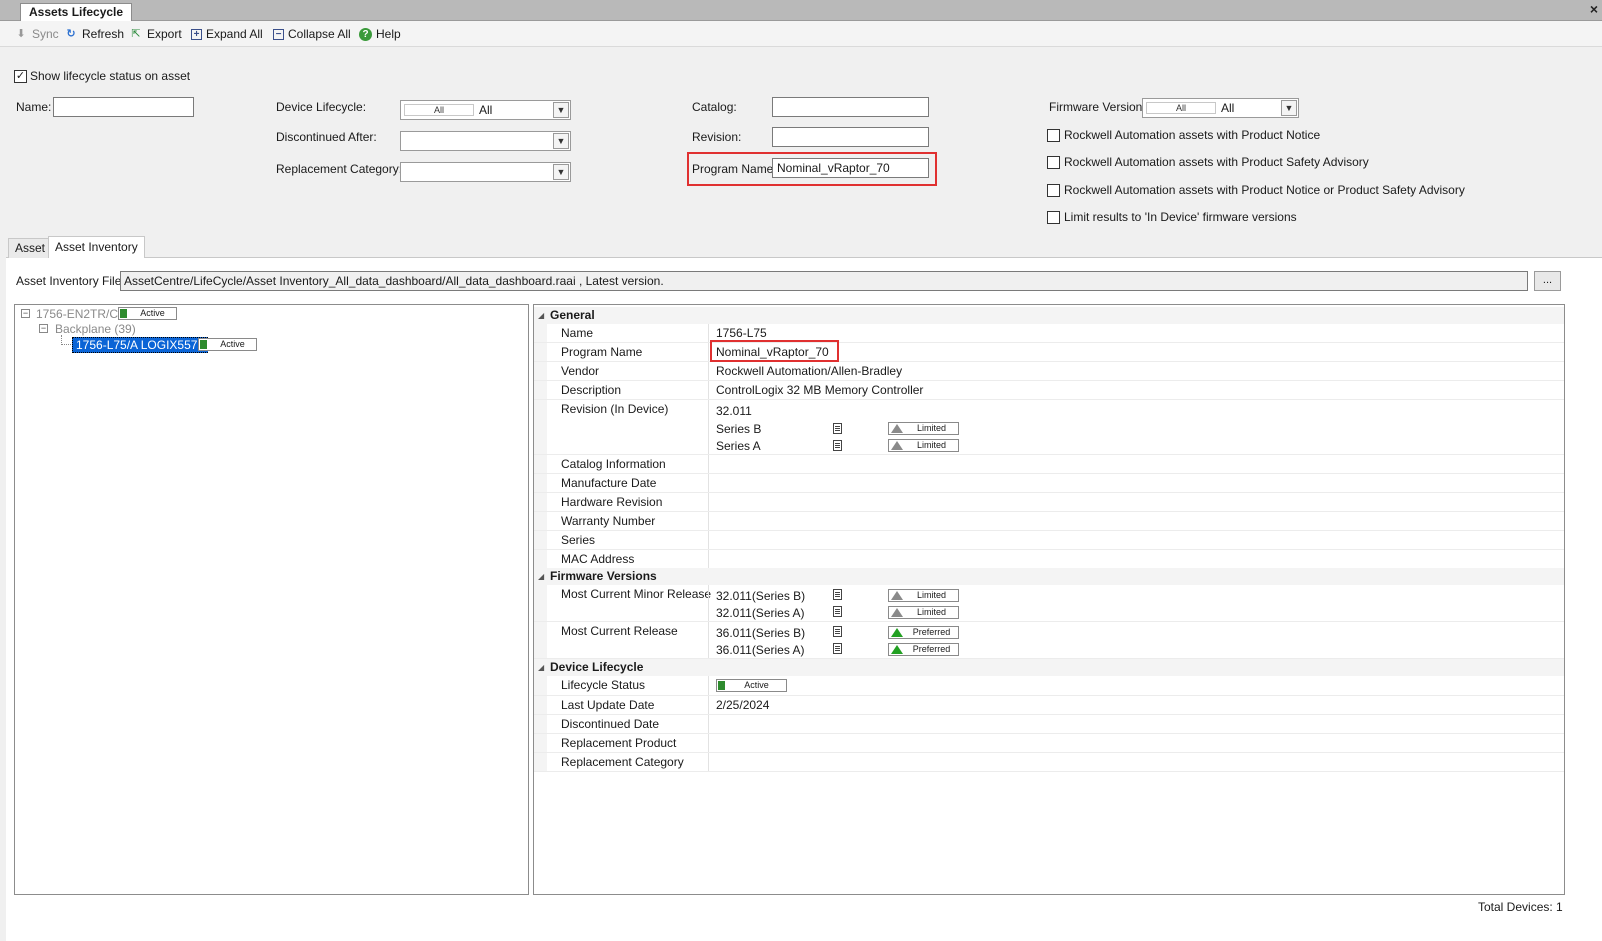  Describe the element at coordinates (326, 137) in the screenshot. I see `discontinued-after-label: Discontinued After:` at that location.